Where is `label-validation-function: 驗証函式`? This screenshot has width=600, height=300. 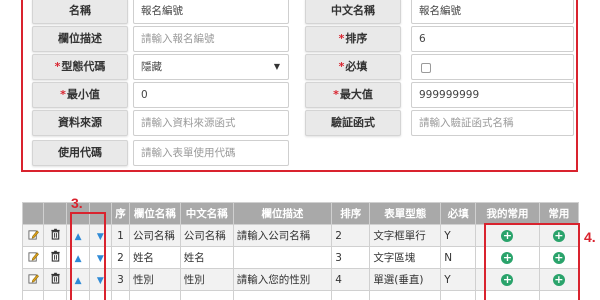
label-validation-function: 驗証函式 is located at coordinates (353, 123).